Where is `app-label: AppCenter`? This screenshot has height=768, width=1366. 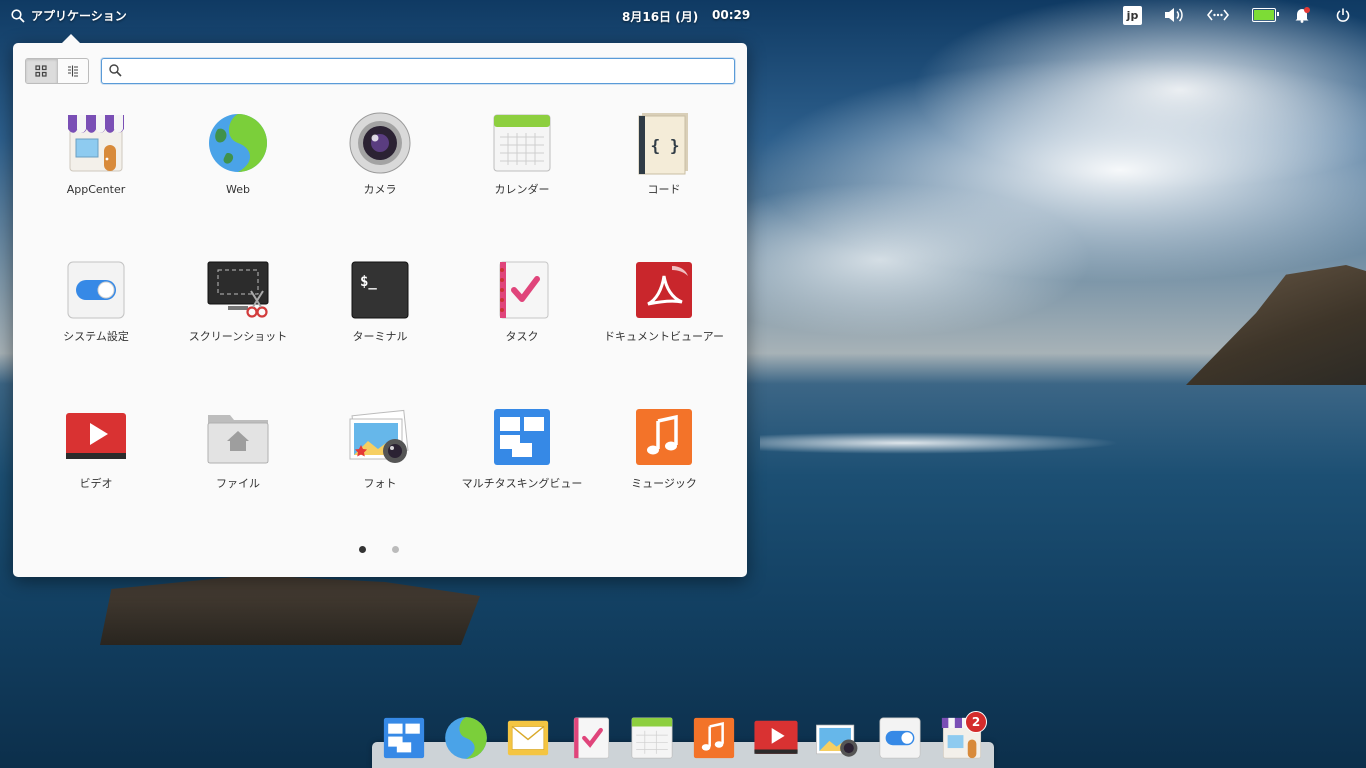
app-label: AppCenter is located at coordinates (96, 189).